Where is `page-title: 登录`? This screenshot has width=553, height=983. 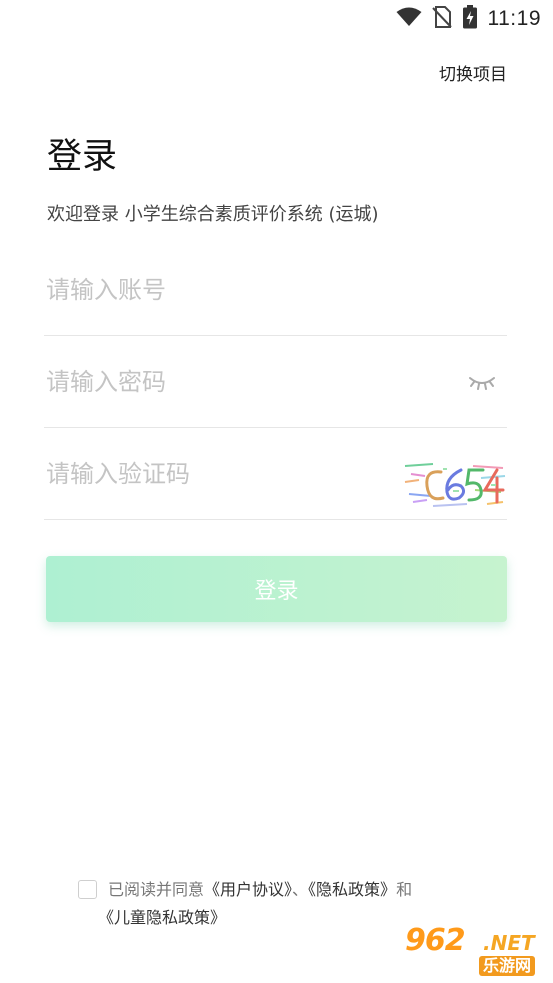
page-title: 登录 is located at coordinates (82, 157).